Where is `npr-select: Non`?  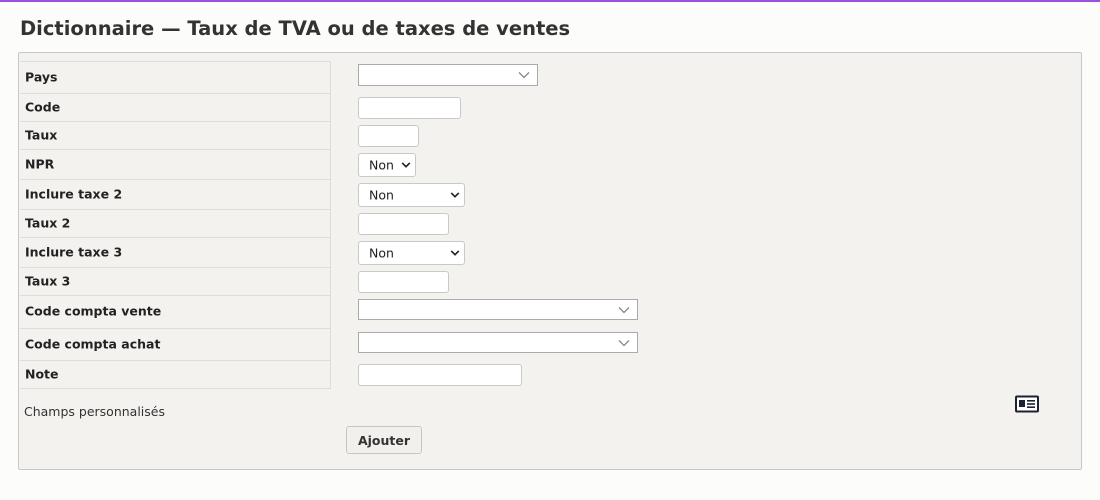
npr-select: Non is located at coordinates (387, 165).